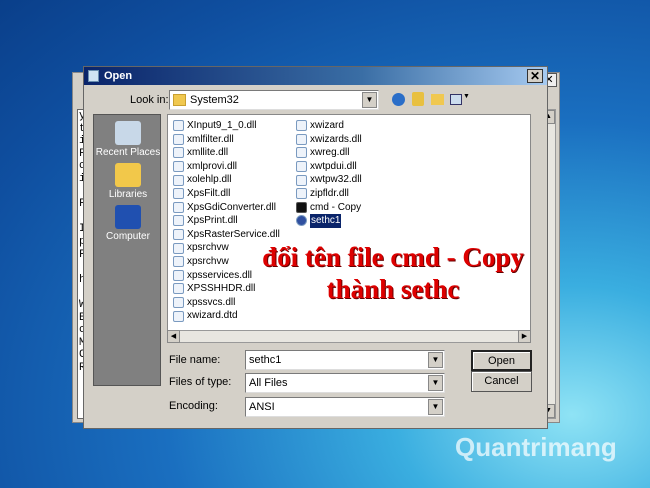  Describe the element at coordinates (329, 126) in the screenshot. I see `file-item: xwizard` at that location.